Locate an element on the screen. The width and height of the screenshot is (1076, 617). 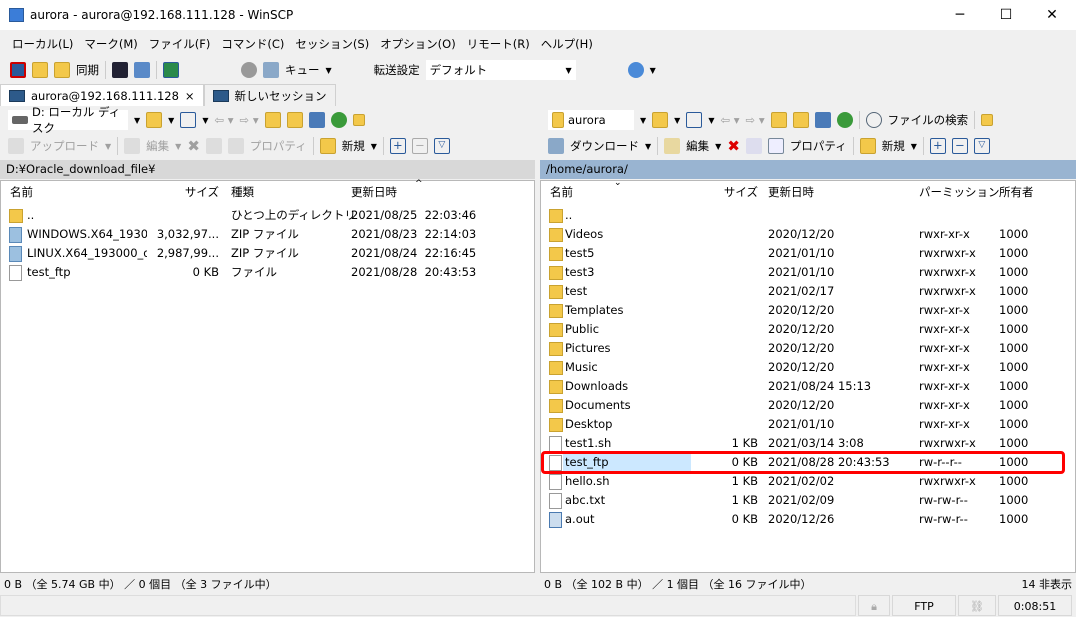
table-row: test 2021/02/17 rwxrwxr-x 1000 is located at coordinates (808, 291).